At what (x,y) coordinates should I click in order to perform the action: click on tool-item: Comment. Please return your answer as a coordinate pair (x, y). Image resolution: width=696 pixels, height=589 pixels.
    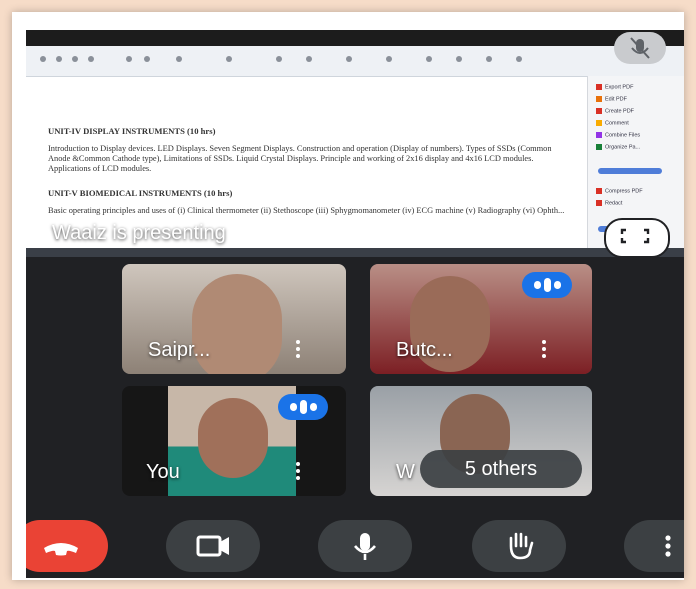
    Looking at the image, I should click on (612, 124).